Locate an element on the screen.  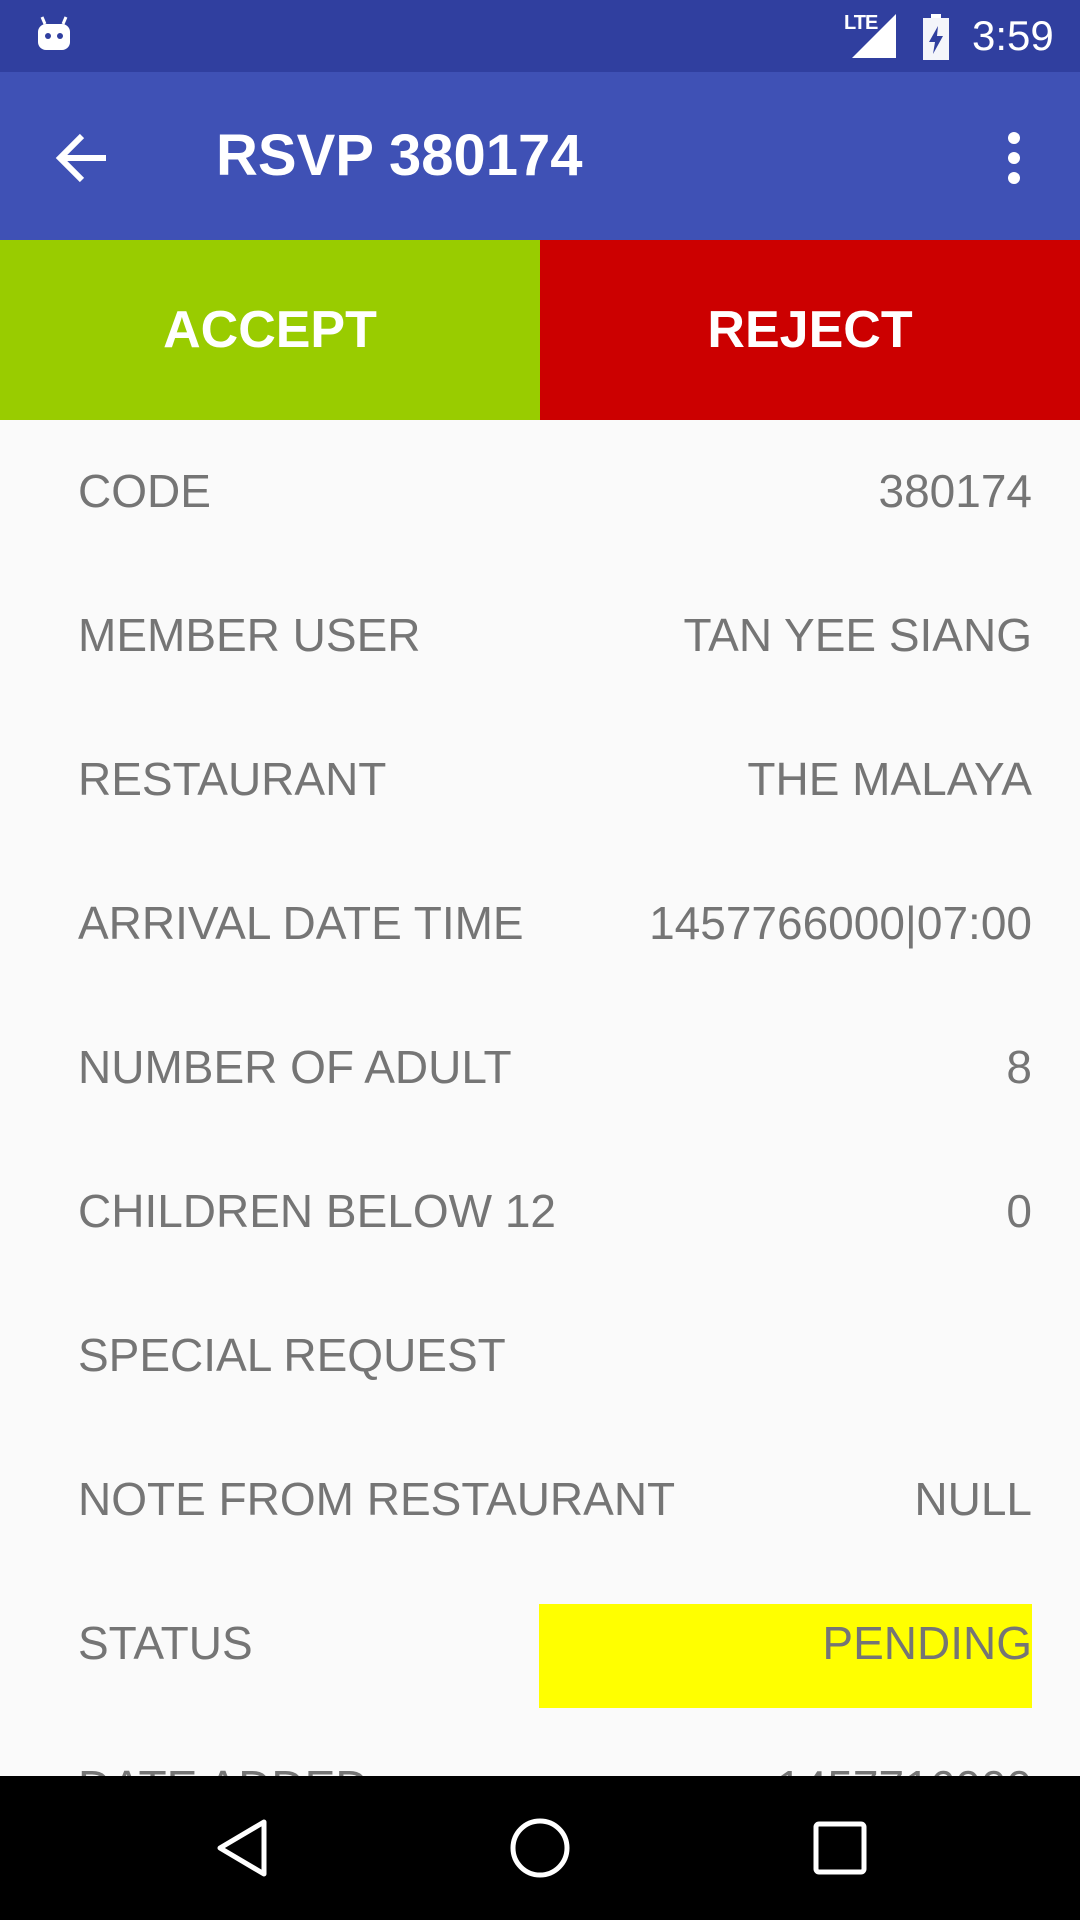
detail-row-code: CODE 380174 is located at coordinates (540, 492).